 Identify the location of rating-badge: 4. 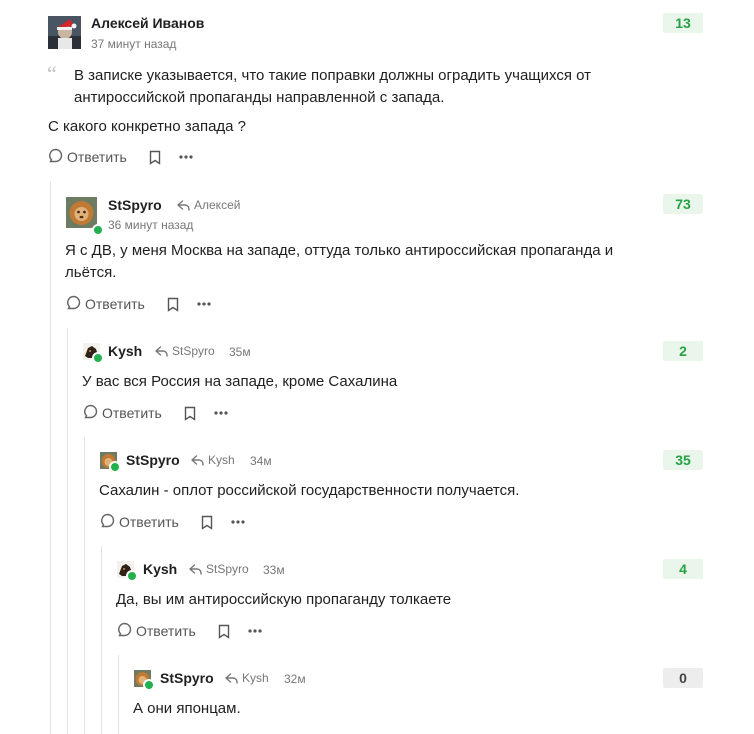
(683, 569).